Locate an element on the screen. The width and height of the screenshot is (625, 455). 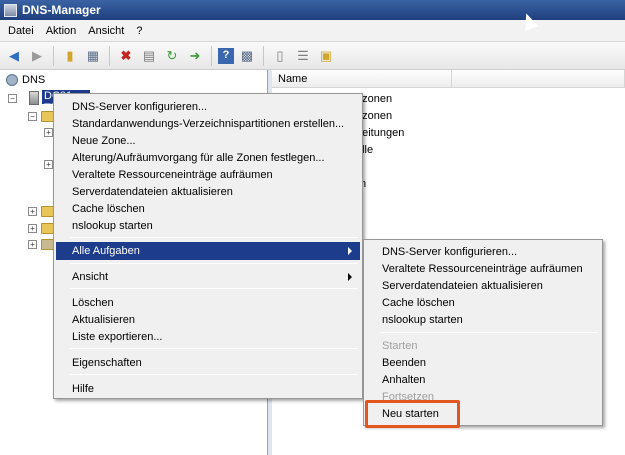
tree-item-dns: DNS is located at coordinates (25, 80).